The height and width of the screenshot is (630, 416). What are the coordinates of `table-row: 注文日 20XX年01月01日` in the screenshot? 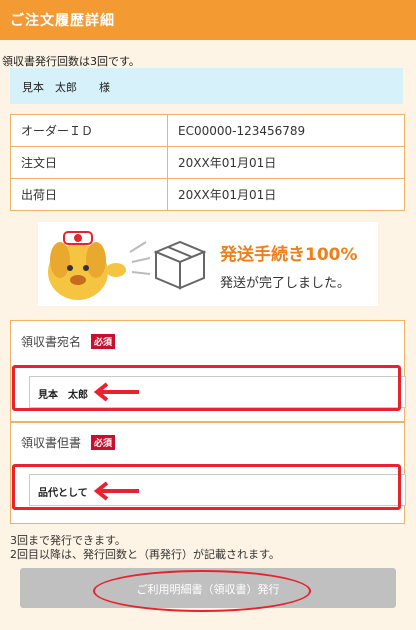 It's located at (207, 162).